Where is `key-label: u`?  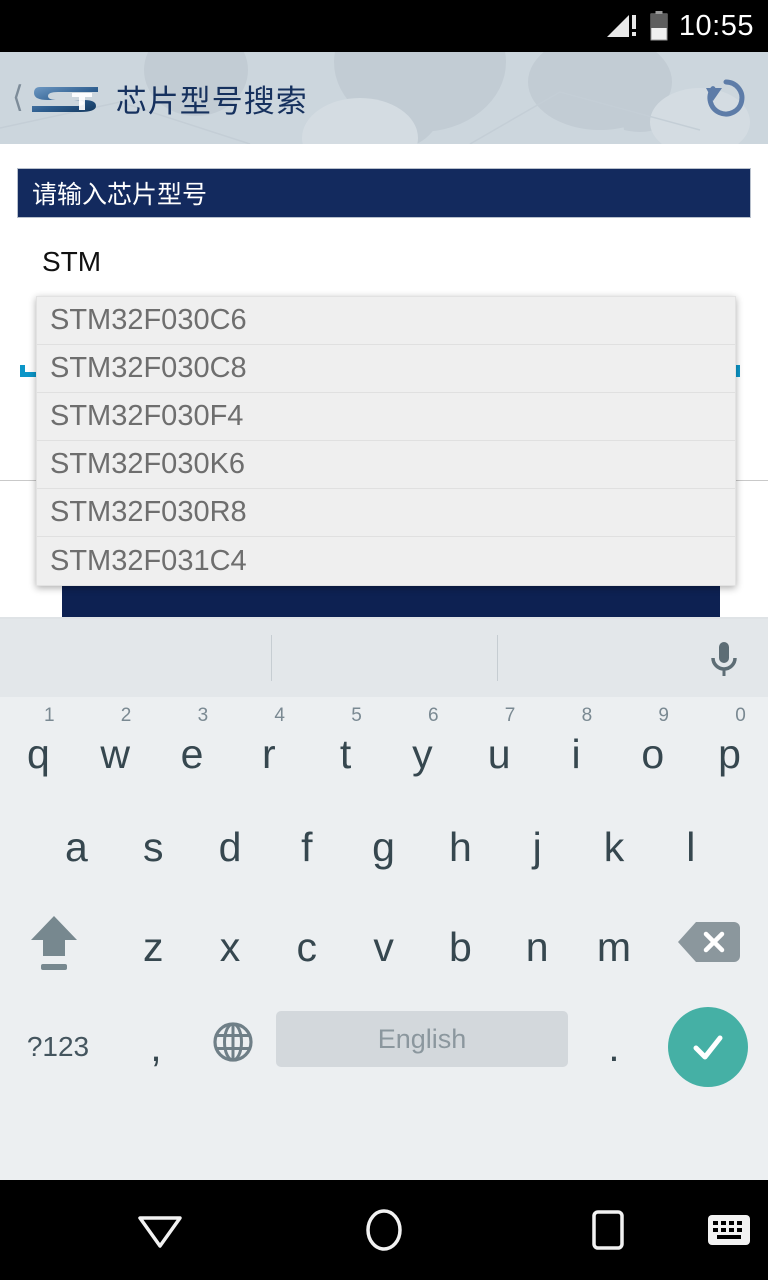
key-label: u is located at coordinates (499, 753).